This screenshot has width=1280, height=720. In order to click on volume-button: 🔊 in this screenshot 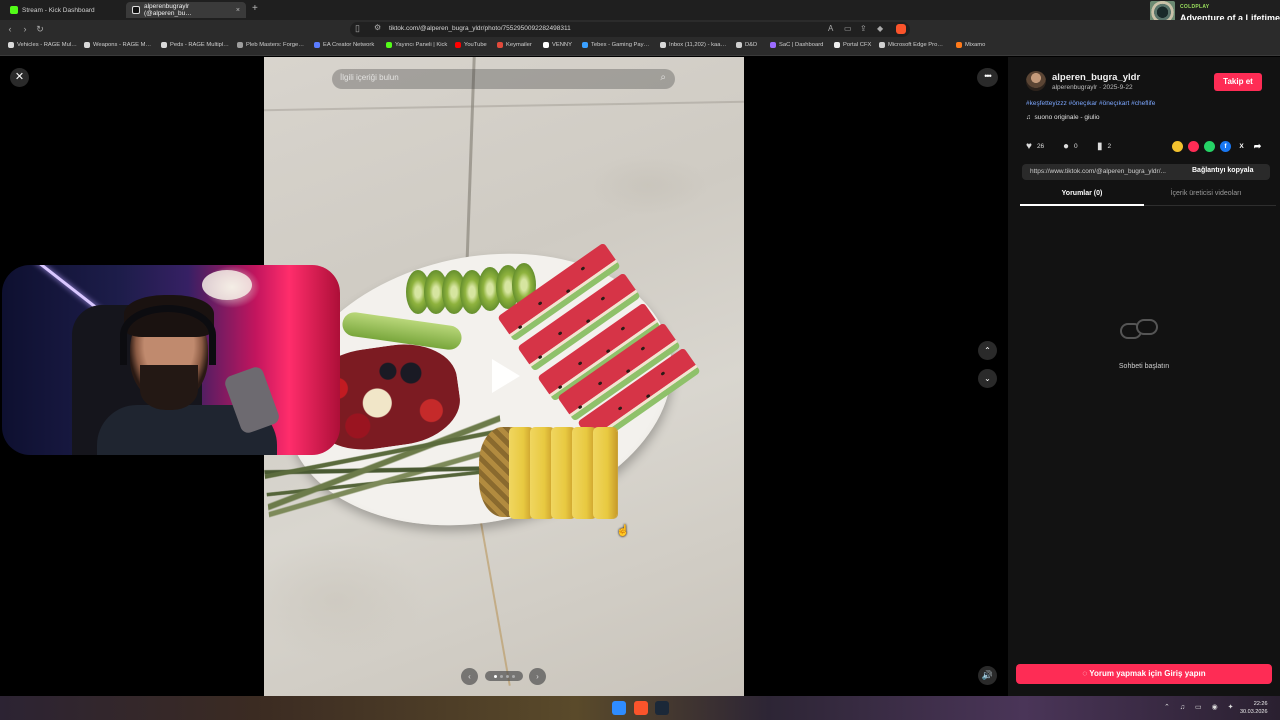, I will do `click(987, 675)`.